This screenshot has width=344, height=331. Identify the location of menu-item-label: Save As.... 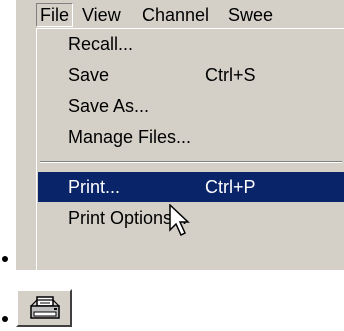
(109, 106).